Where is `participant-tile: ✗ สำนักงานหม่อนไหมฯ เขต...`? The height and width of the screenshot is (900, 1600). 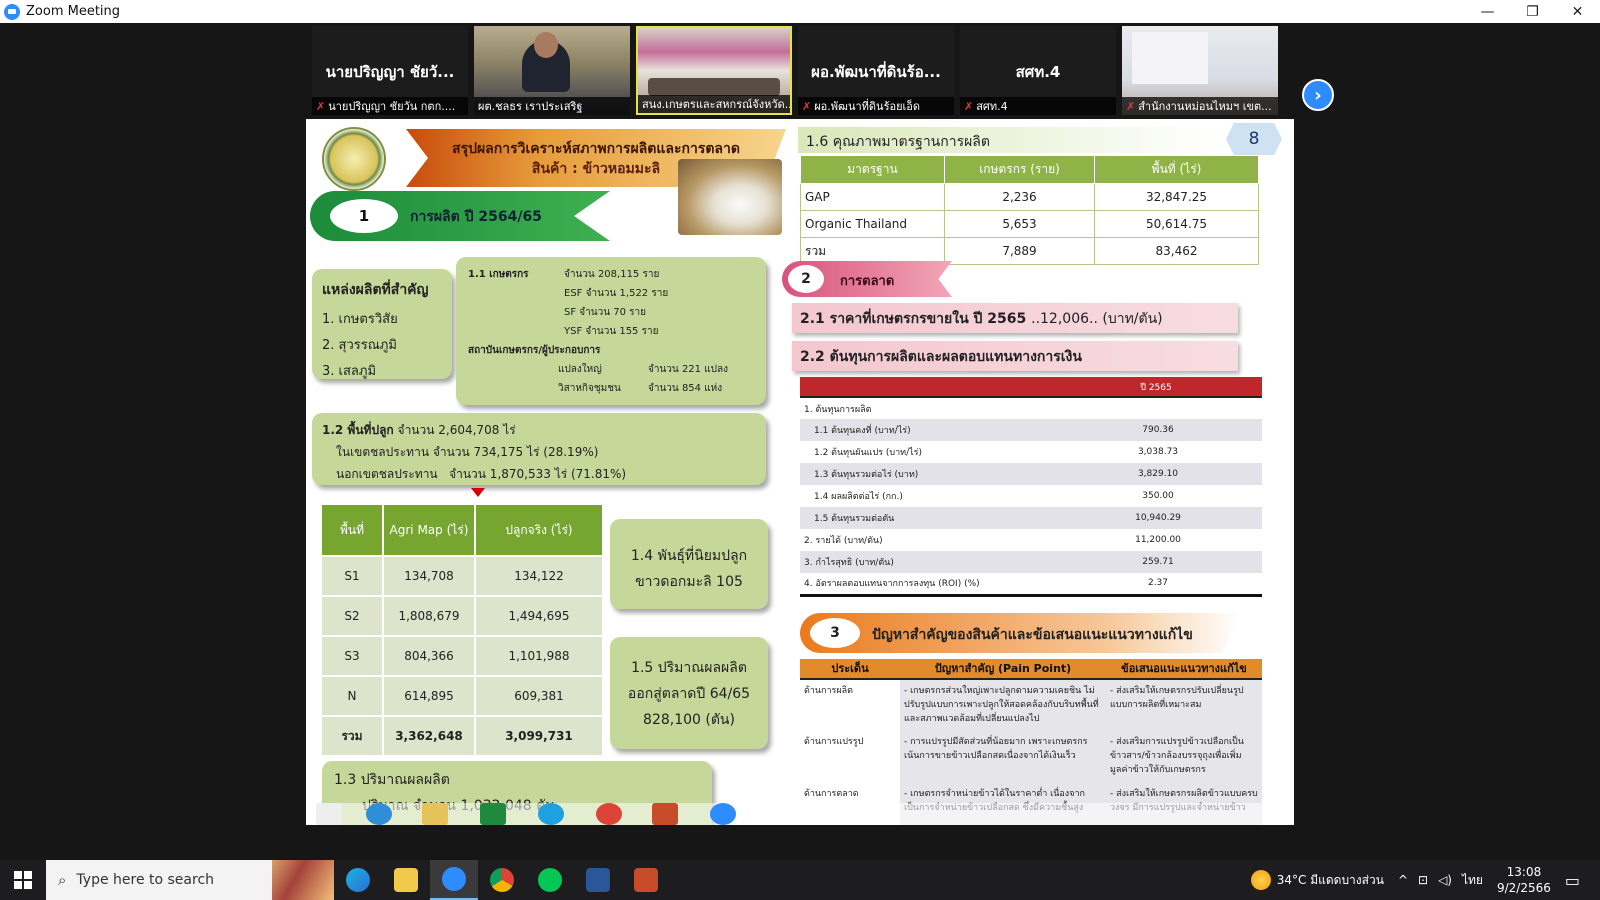 participant-tile: ✗ สำนักงานหม่อนไหมฯ เขต... is located at coordinates (1200, 70).